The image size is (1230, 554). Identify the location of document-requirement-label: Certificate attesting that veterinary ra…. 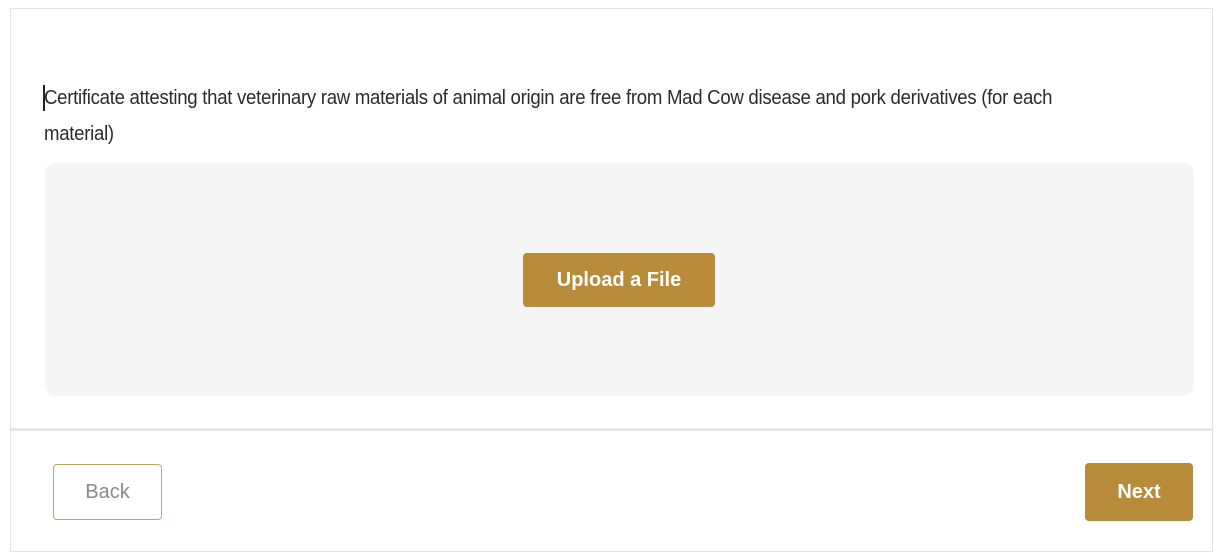
(548, 116).